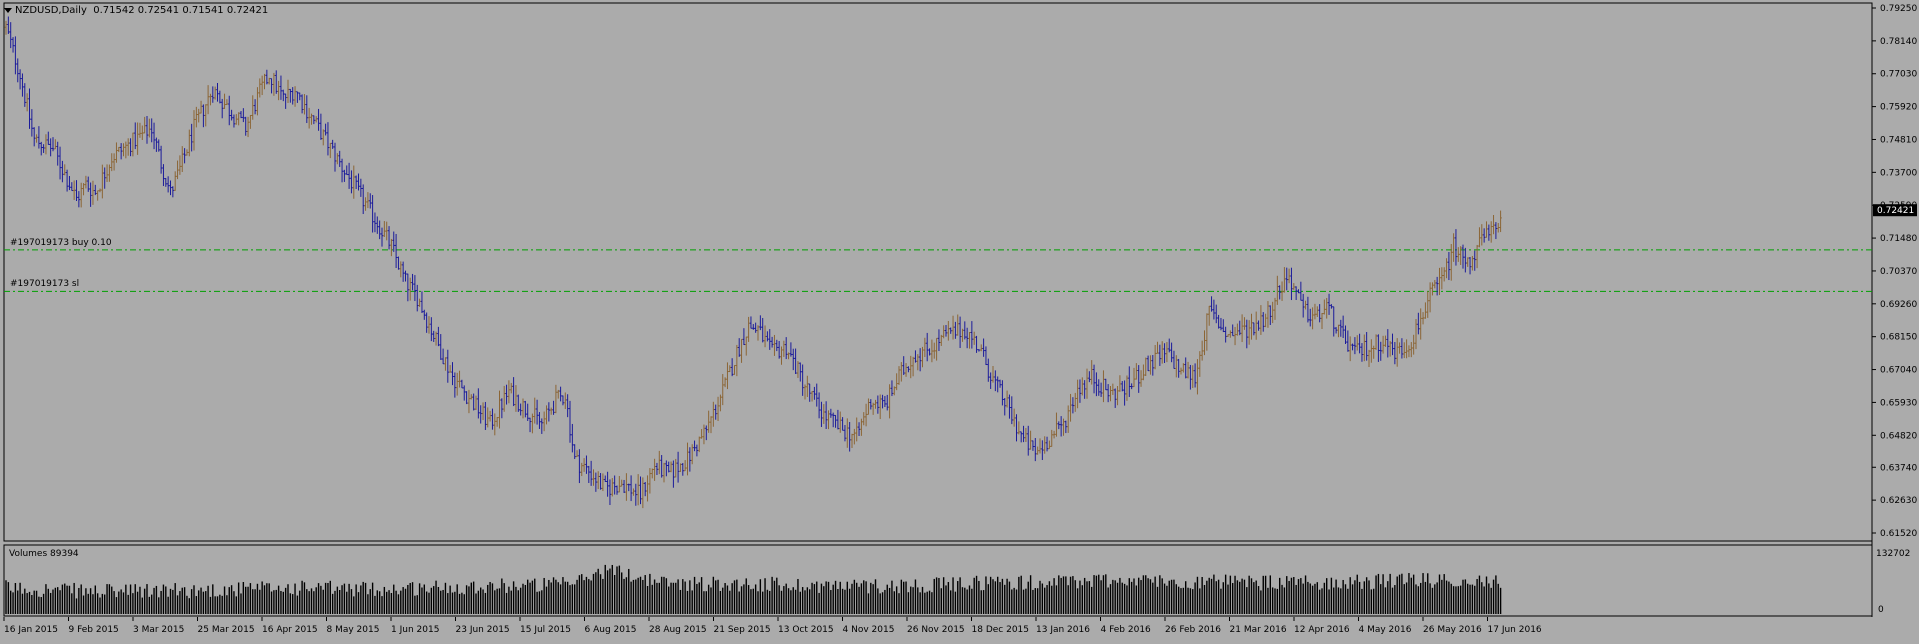 Image resolution: width=1919 pixels, height=644 pixels. What do you see at coordinates (226, 630) in the screenshot?
I see `time-tick-label: 25 Mar 2015` at bounding box center [226, 630].